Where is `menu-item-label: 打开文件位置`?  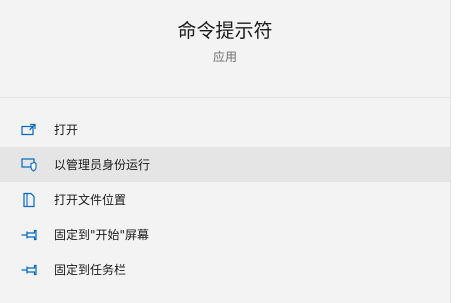
menu-item-label: 打开文件位置 is located at coordinates (90, 200).